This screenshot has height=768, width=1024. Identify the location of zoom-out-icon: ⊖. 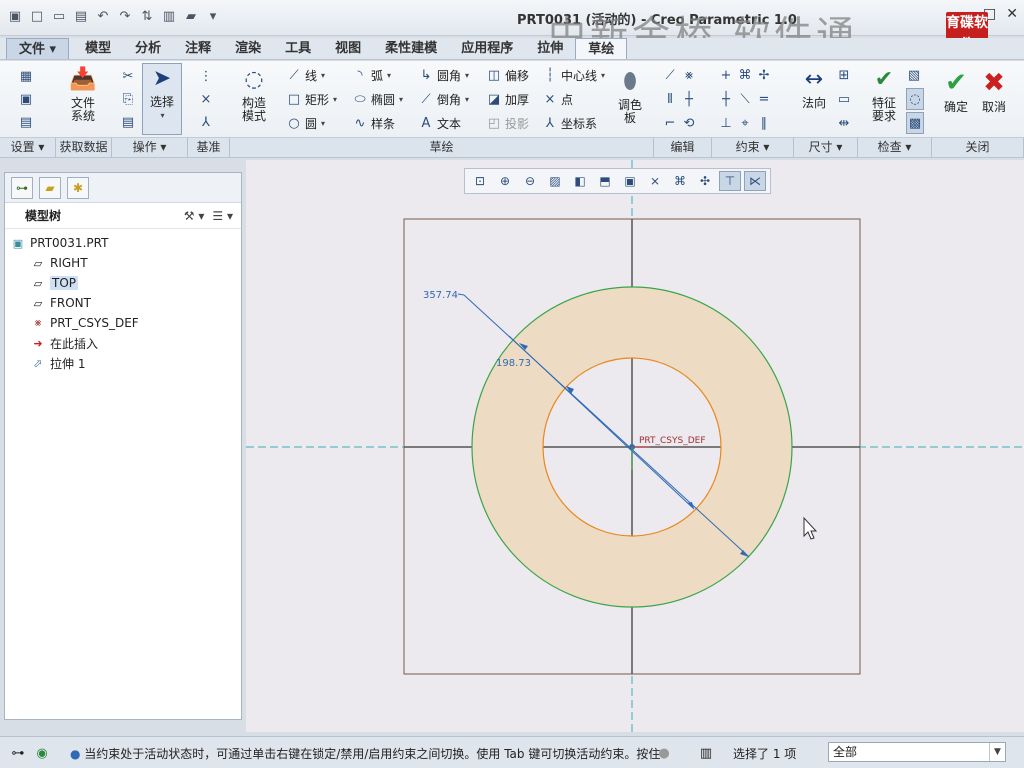
(530, 181).